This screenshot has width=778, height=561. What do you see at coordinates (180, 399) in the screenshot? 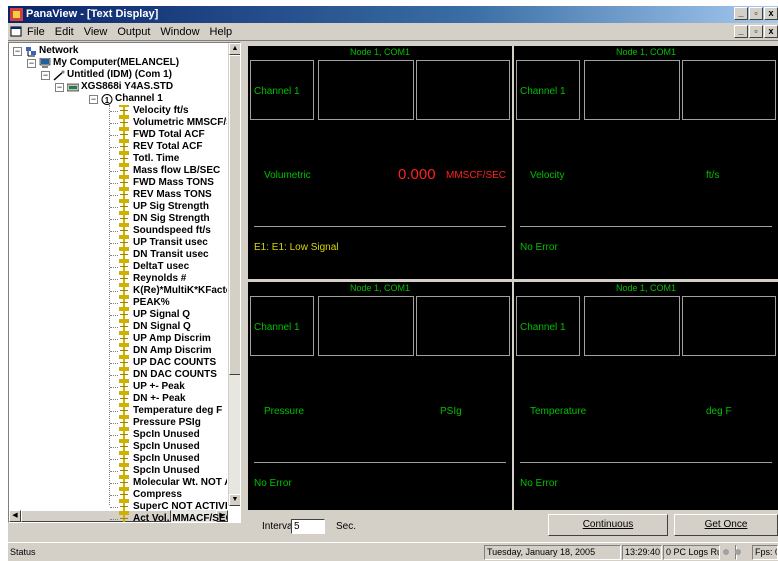
I see `tree-item-measurement: DN +- Peak` at bounding box center [180, 399].